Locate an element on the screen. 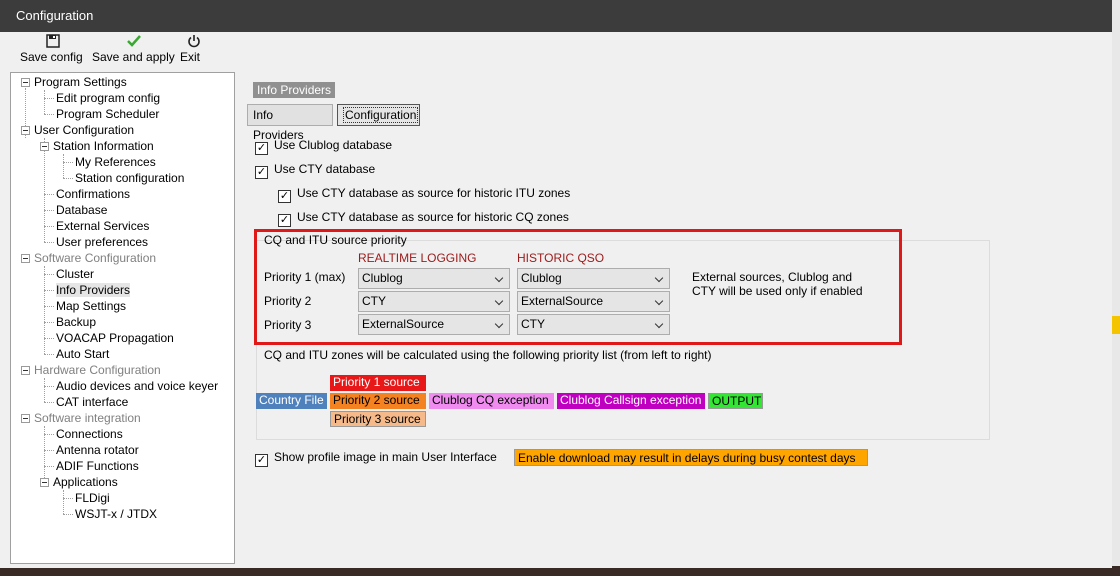 The width and height of the screenshot is (1120, 576). tree-label: Software integration is located at coordinates (87, 418).